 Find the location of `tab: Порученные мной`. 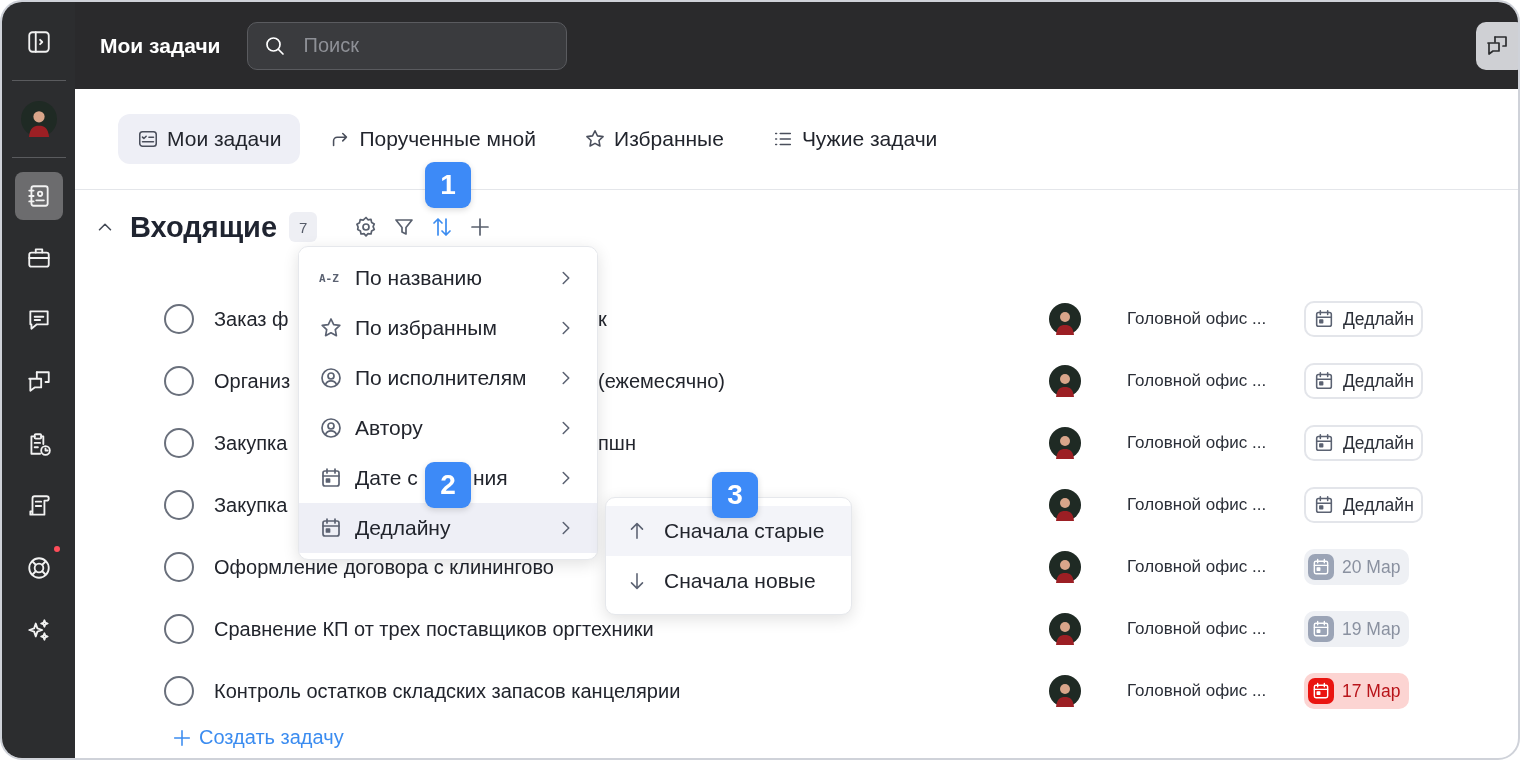

tab: Порученные мной is located at coordinates (433, 139).